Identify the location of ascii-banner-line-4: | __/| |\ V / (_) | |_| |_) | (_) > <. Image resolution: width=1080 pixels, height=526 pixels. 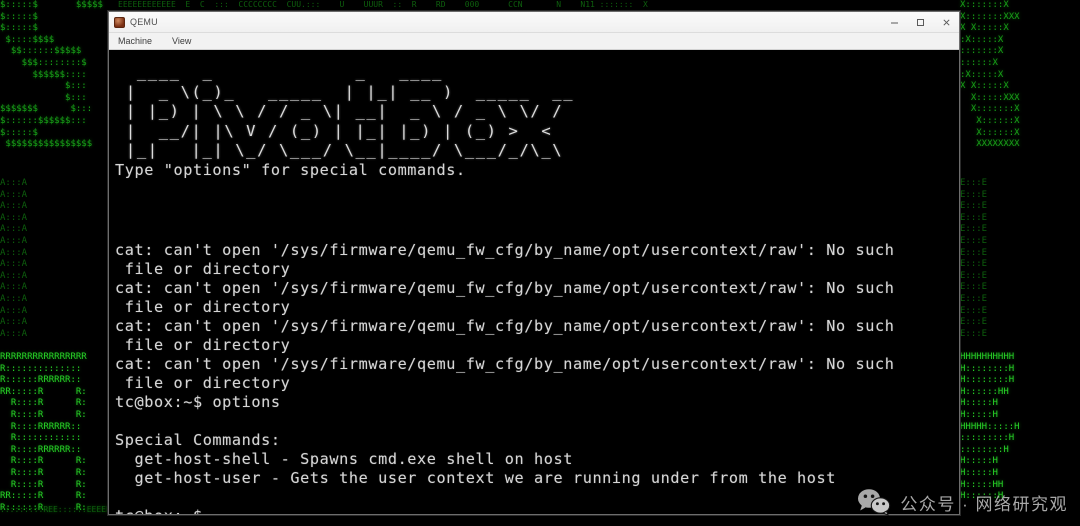
(334, 130).